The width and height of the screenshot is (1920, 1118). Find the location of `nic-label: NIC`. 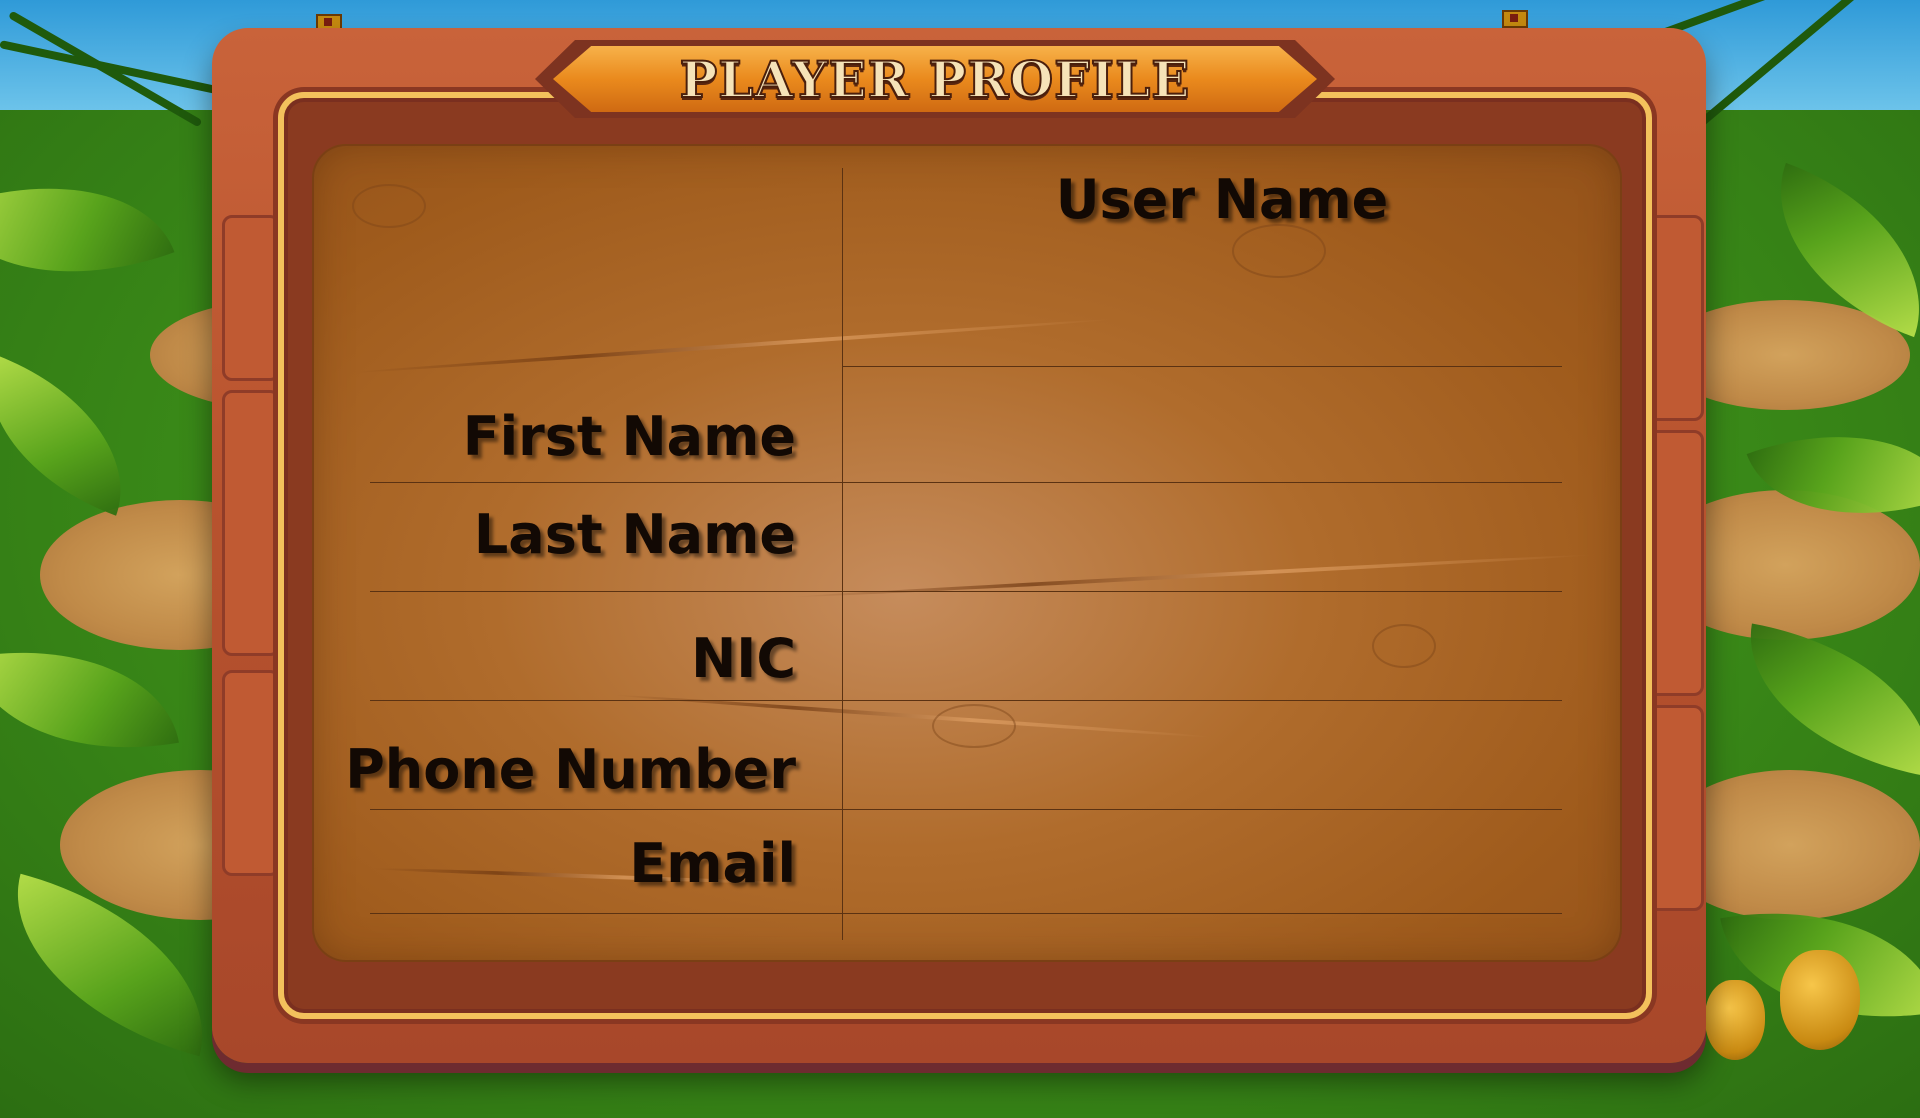

nic-label: NIC is located at coordinates (743, 658).